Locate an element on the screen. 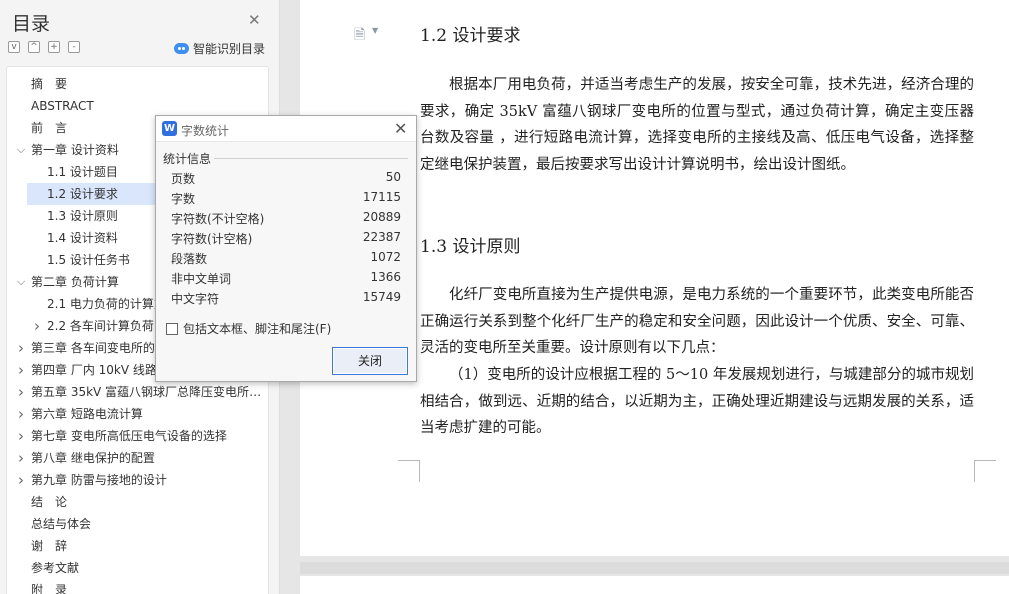 The height and width of the screenshot is (594, 1009). toc-item: 谢 辞 is located at coordinates (137, 546).